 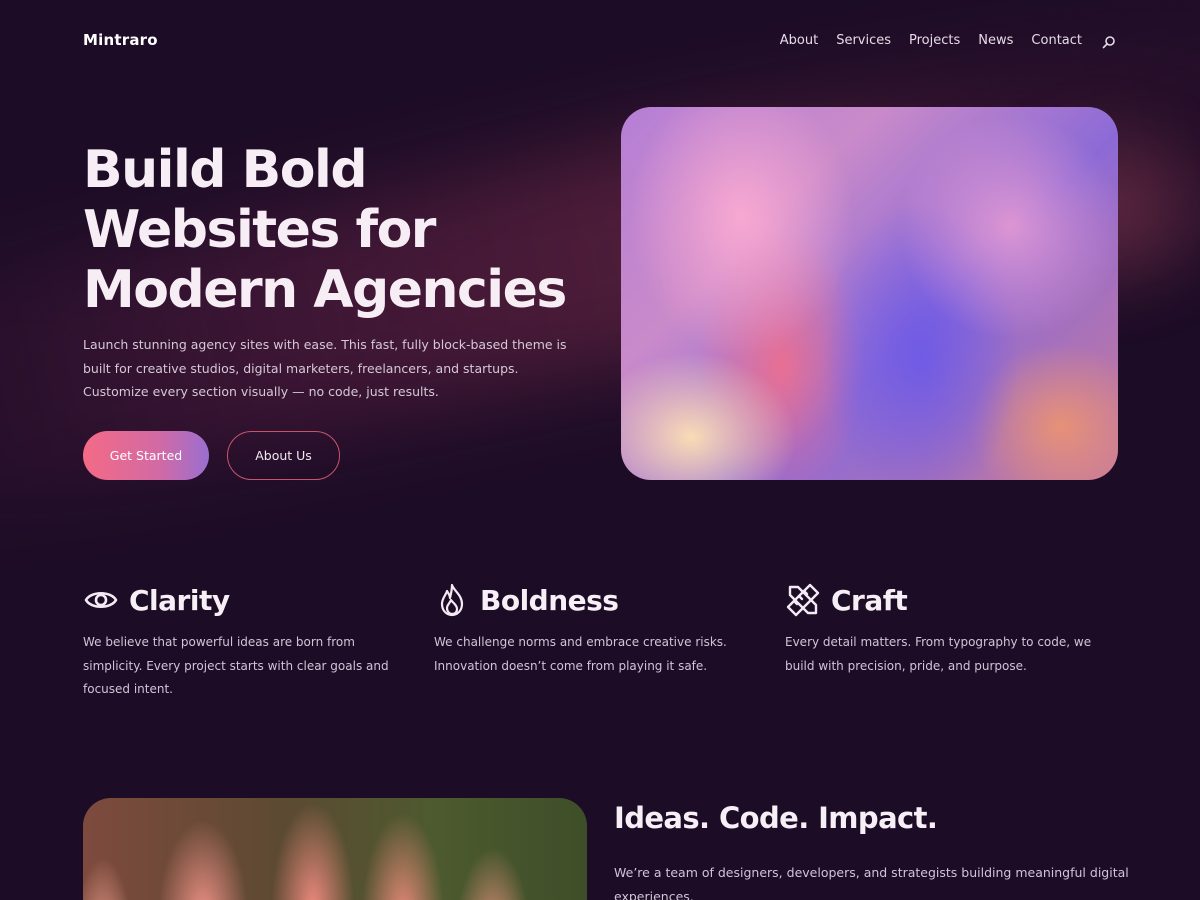 I want to click on ideas-title: Ideas. Code. Impact., so click(x=776, y=818).